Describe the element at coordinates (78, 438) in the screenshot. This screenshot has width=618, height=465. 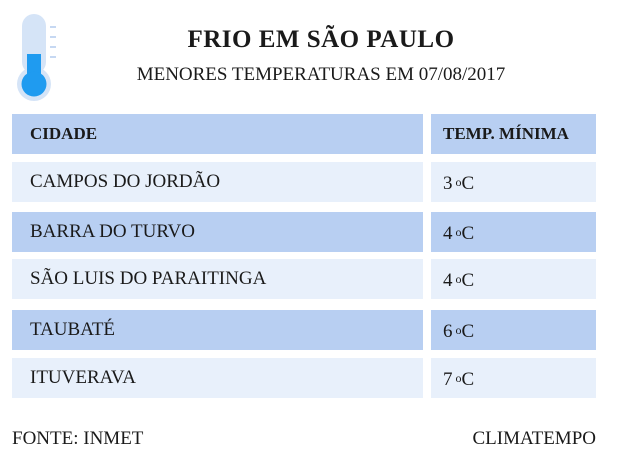
I see `source-label: FONTE: INMET` at that location.